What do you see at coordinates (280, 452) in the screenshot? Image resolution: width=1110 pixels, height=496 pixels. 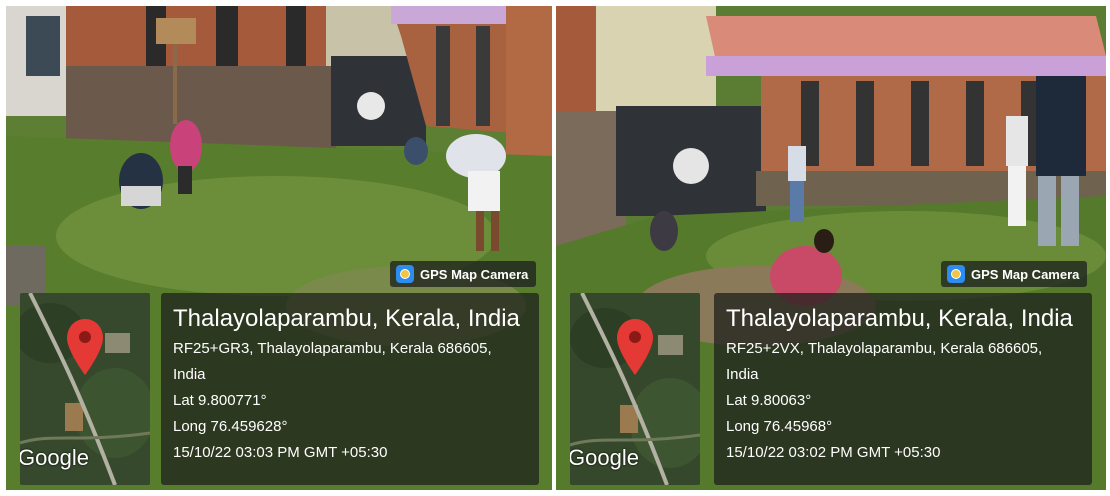 I see `timestamp: 15/10/22 03:03 PM GMT +05:30` at bounding box center [280, 452].